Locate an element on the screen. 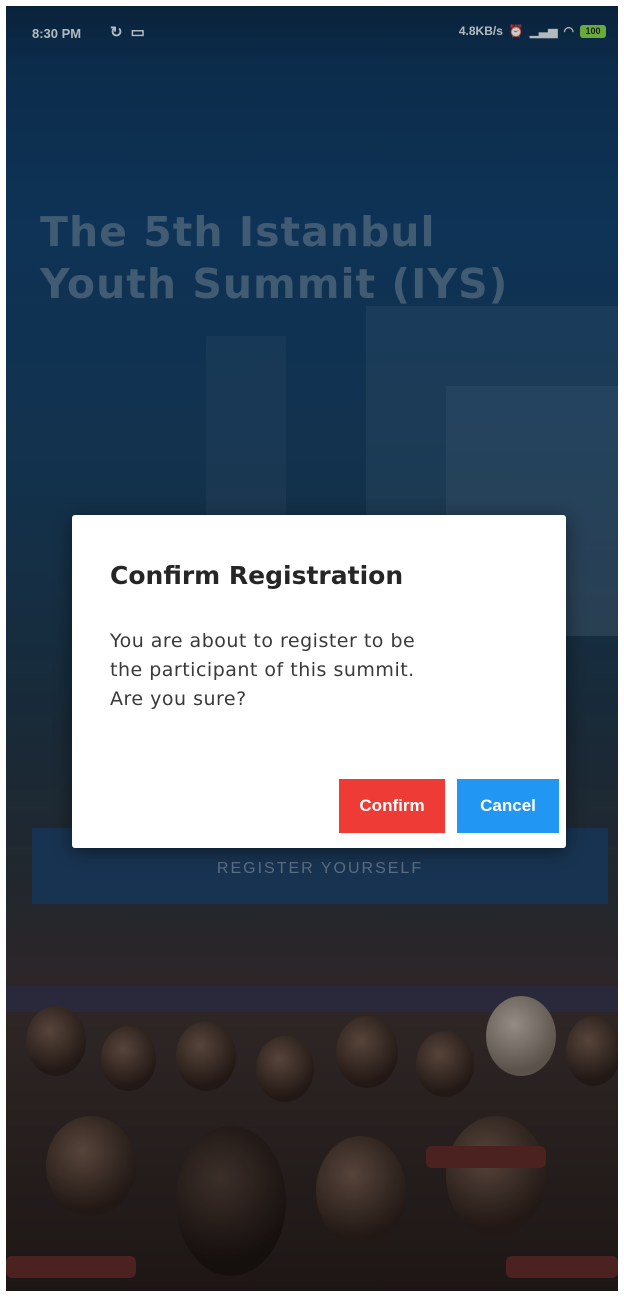 The height and width of the screenshot is (1297, 624). dialog-message-line: the participant of this summit. is located at coordinates (262, 670).